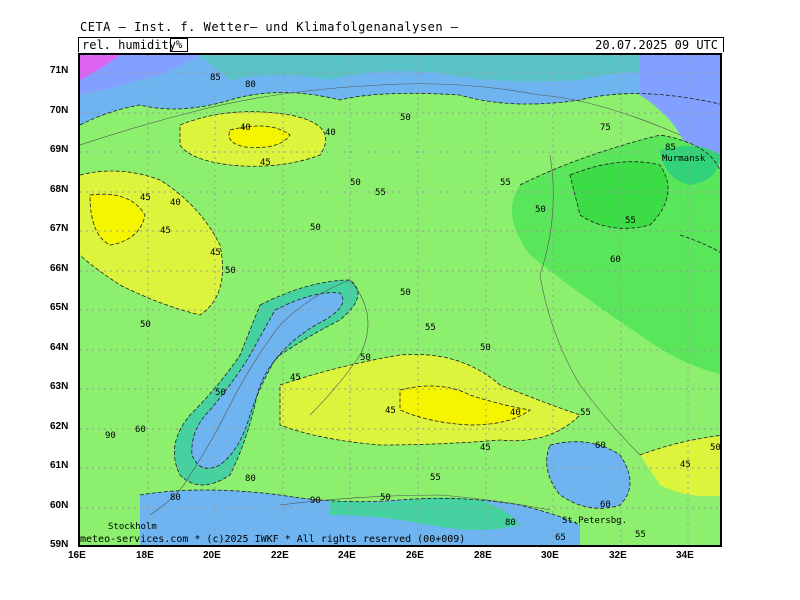 Image resolution: width=800 pixels, height=600 pixels. I want to click on valid-time: 20.07.2025 09 UTC, so click(656, 45).